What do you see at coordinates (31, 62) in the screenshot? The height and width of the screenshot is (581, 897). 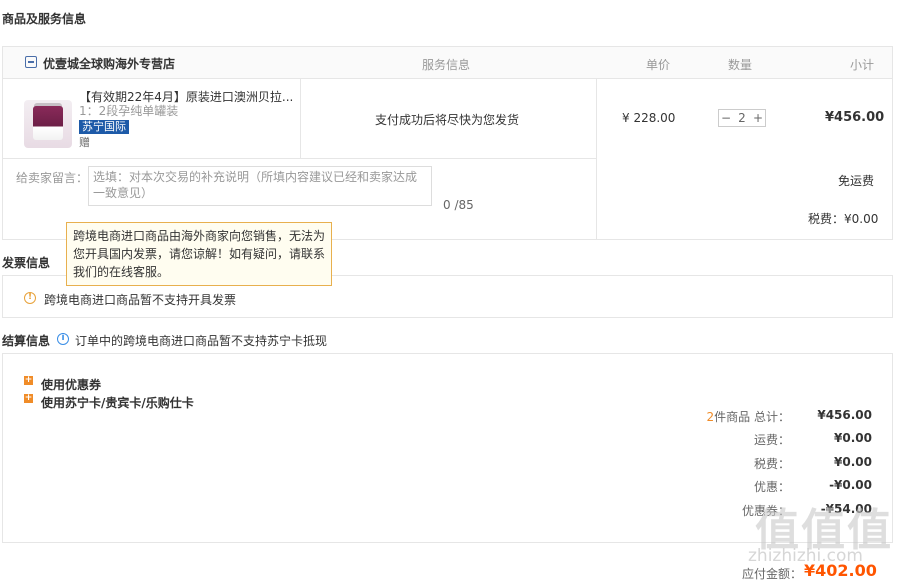 I see `shop-icon` at bounding box center [31, 62].